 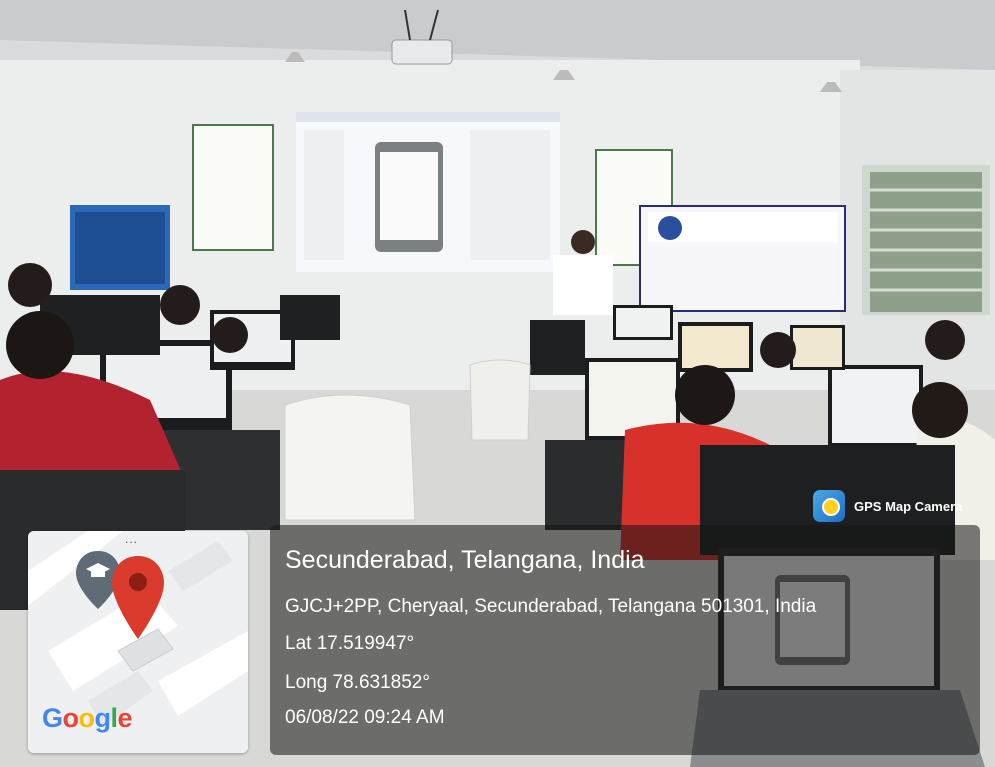 What do you see at coordinates (350, 643) in the screenshot?
I see `latitude-text: Lat 17.519947°` at bounding box center [350, 643].